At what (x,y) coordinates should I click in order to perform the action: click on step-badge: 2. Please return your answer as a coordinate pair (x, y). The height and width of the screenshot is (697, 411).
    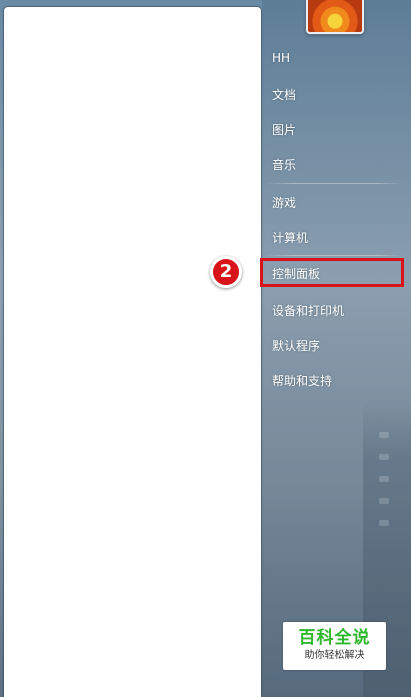
    Looking at the image, I should click on (226, 272).